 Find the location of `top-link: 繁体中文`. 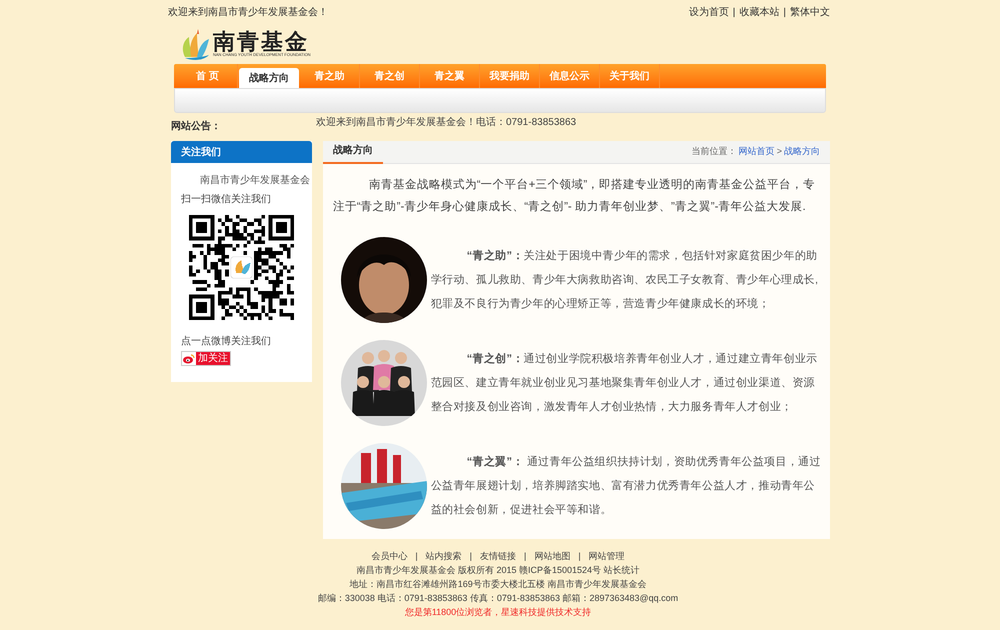

top-link: 繁体中文 is located at coordinates (810, 12).